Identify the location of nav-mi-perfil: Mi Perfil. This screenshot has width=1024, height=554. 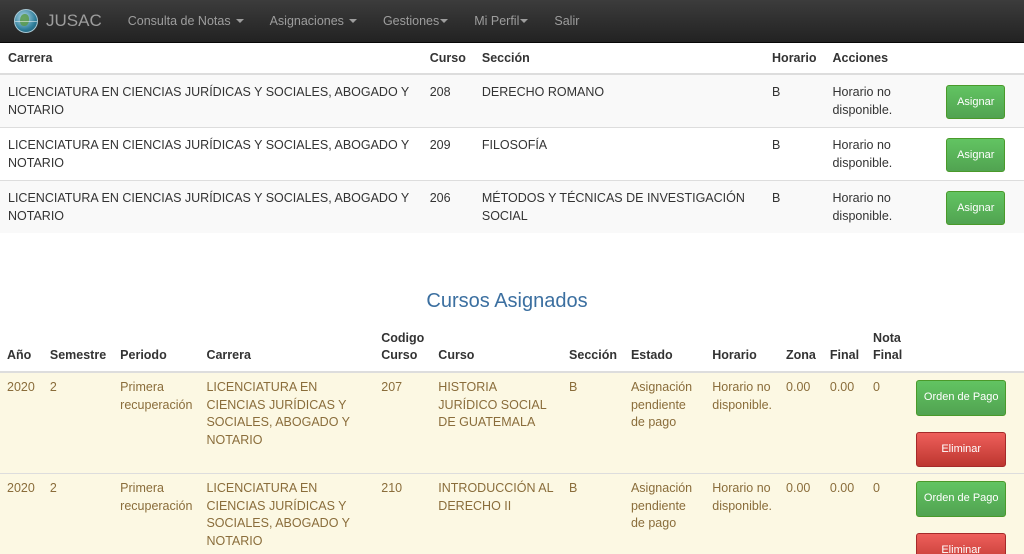
(501, 21).